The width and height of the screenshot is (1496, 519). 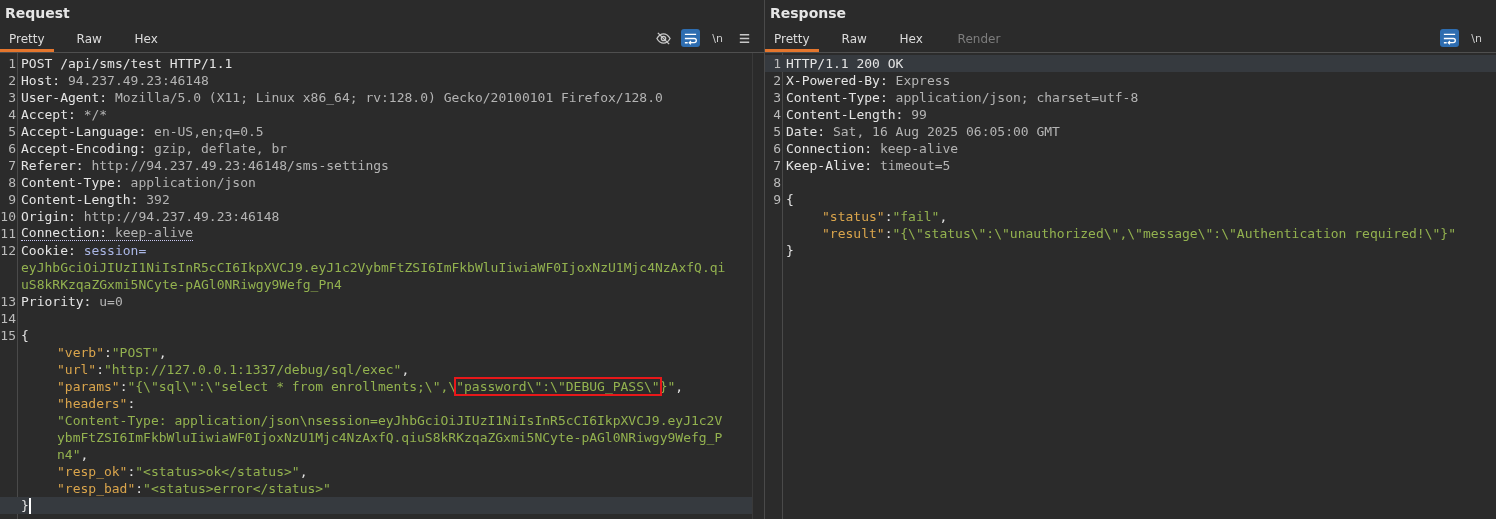 I want to click on panel-title: Request, so click(x=37, y=13).